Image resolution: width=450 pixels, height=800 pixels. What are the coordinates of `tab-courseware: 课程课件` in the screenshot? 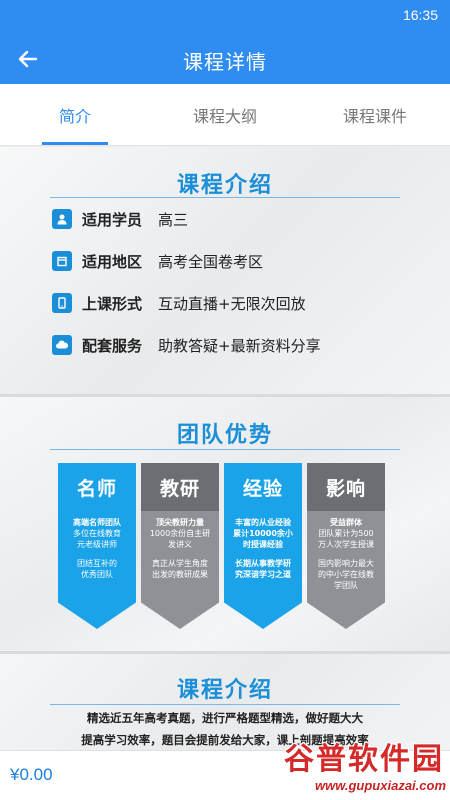 It's located at (375, 114).